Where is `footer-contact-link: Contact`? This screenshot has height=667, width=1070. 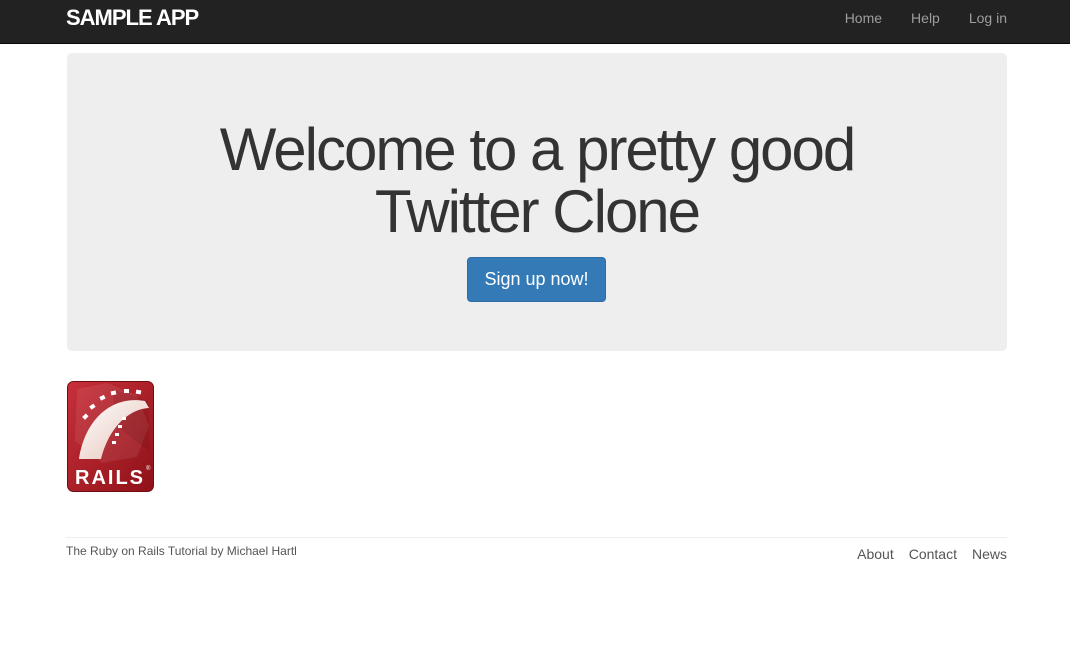
footer-contact-link: Contact is located at coordinates (933, 554).